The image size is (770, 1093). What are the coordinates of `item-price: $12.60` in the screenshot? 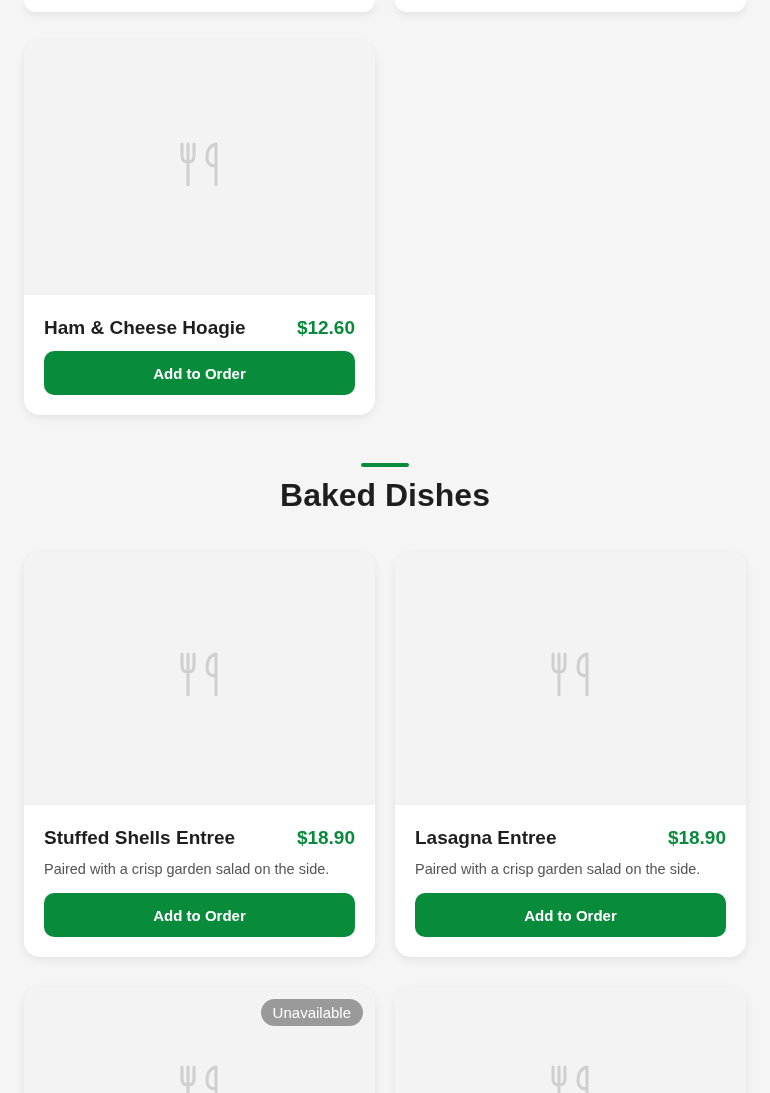 It's located at (325, 328).